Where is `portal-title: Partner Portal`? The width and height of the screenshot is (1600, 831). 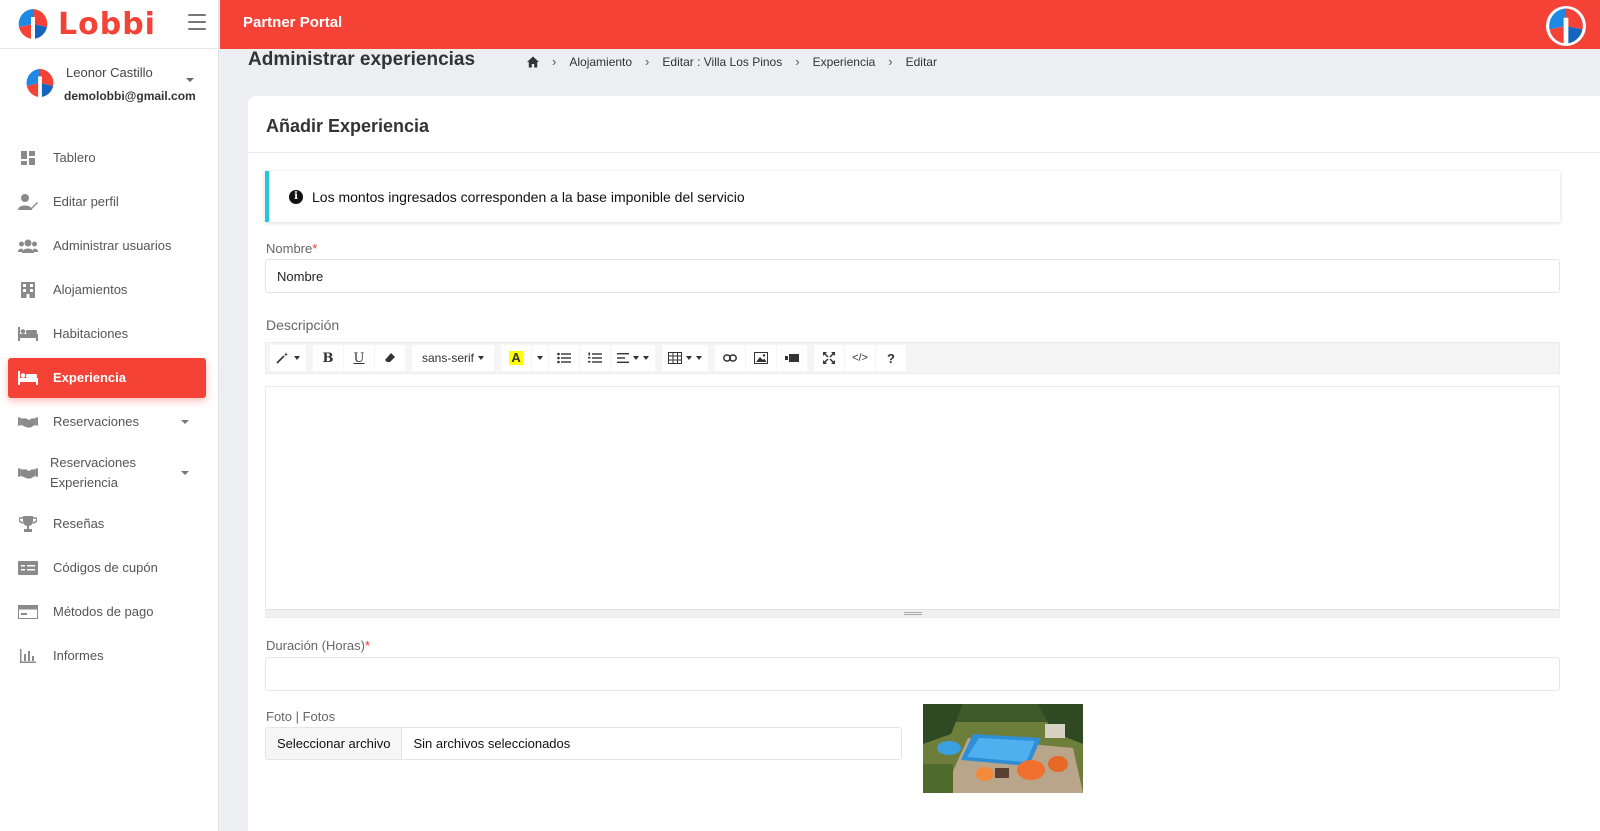 portal-title: Partner Portal is located at coordinates (293, 22).